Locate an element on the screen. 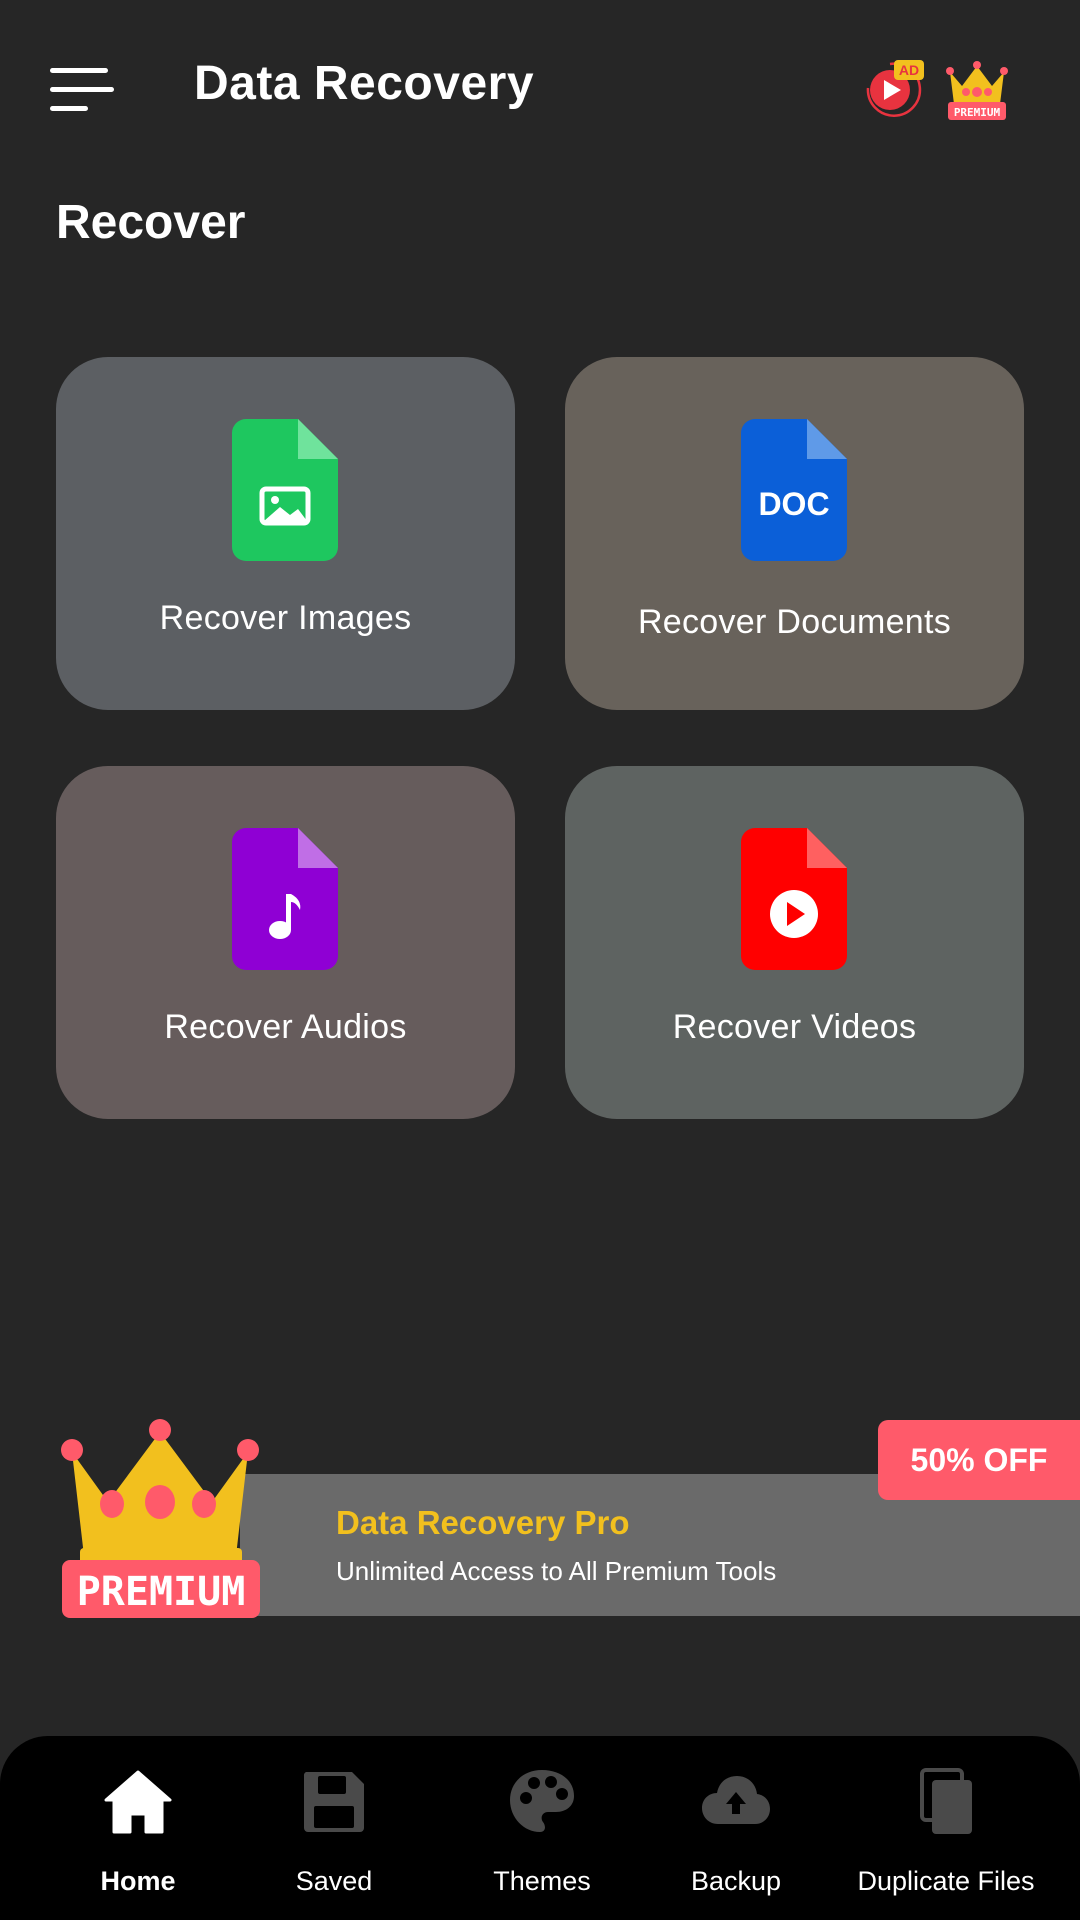 The height and width of the screenshot is (1920, 1080). recover-documents-card: DOC Recover Documents is located at coordinates (794, 533).